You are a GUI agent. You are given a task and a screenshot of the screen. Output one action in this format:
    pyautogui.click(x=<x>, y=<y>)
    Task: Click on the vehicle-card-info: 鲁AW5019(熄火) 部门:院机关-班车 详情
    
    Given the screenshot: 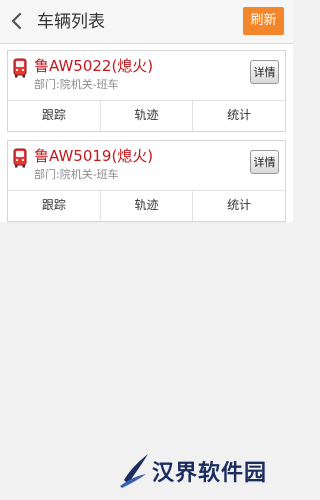 What is the action you would take?
    pyautogui.click(x=146, y=167)
    